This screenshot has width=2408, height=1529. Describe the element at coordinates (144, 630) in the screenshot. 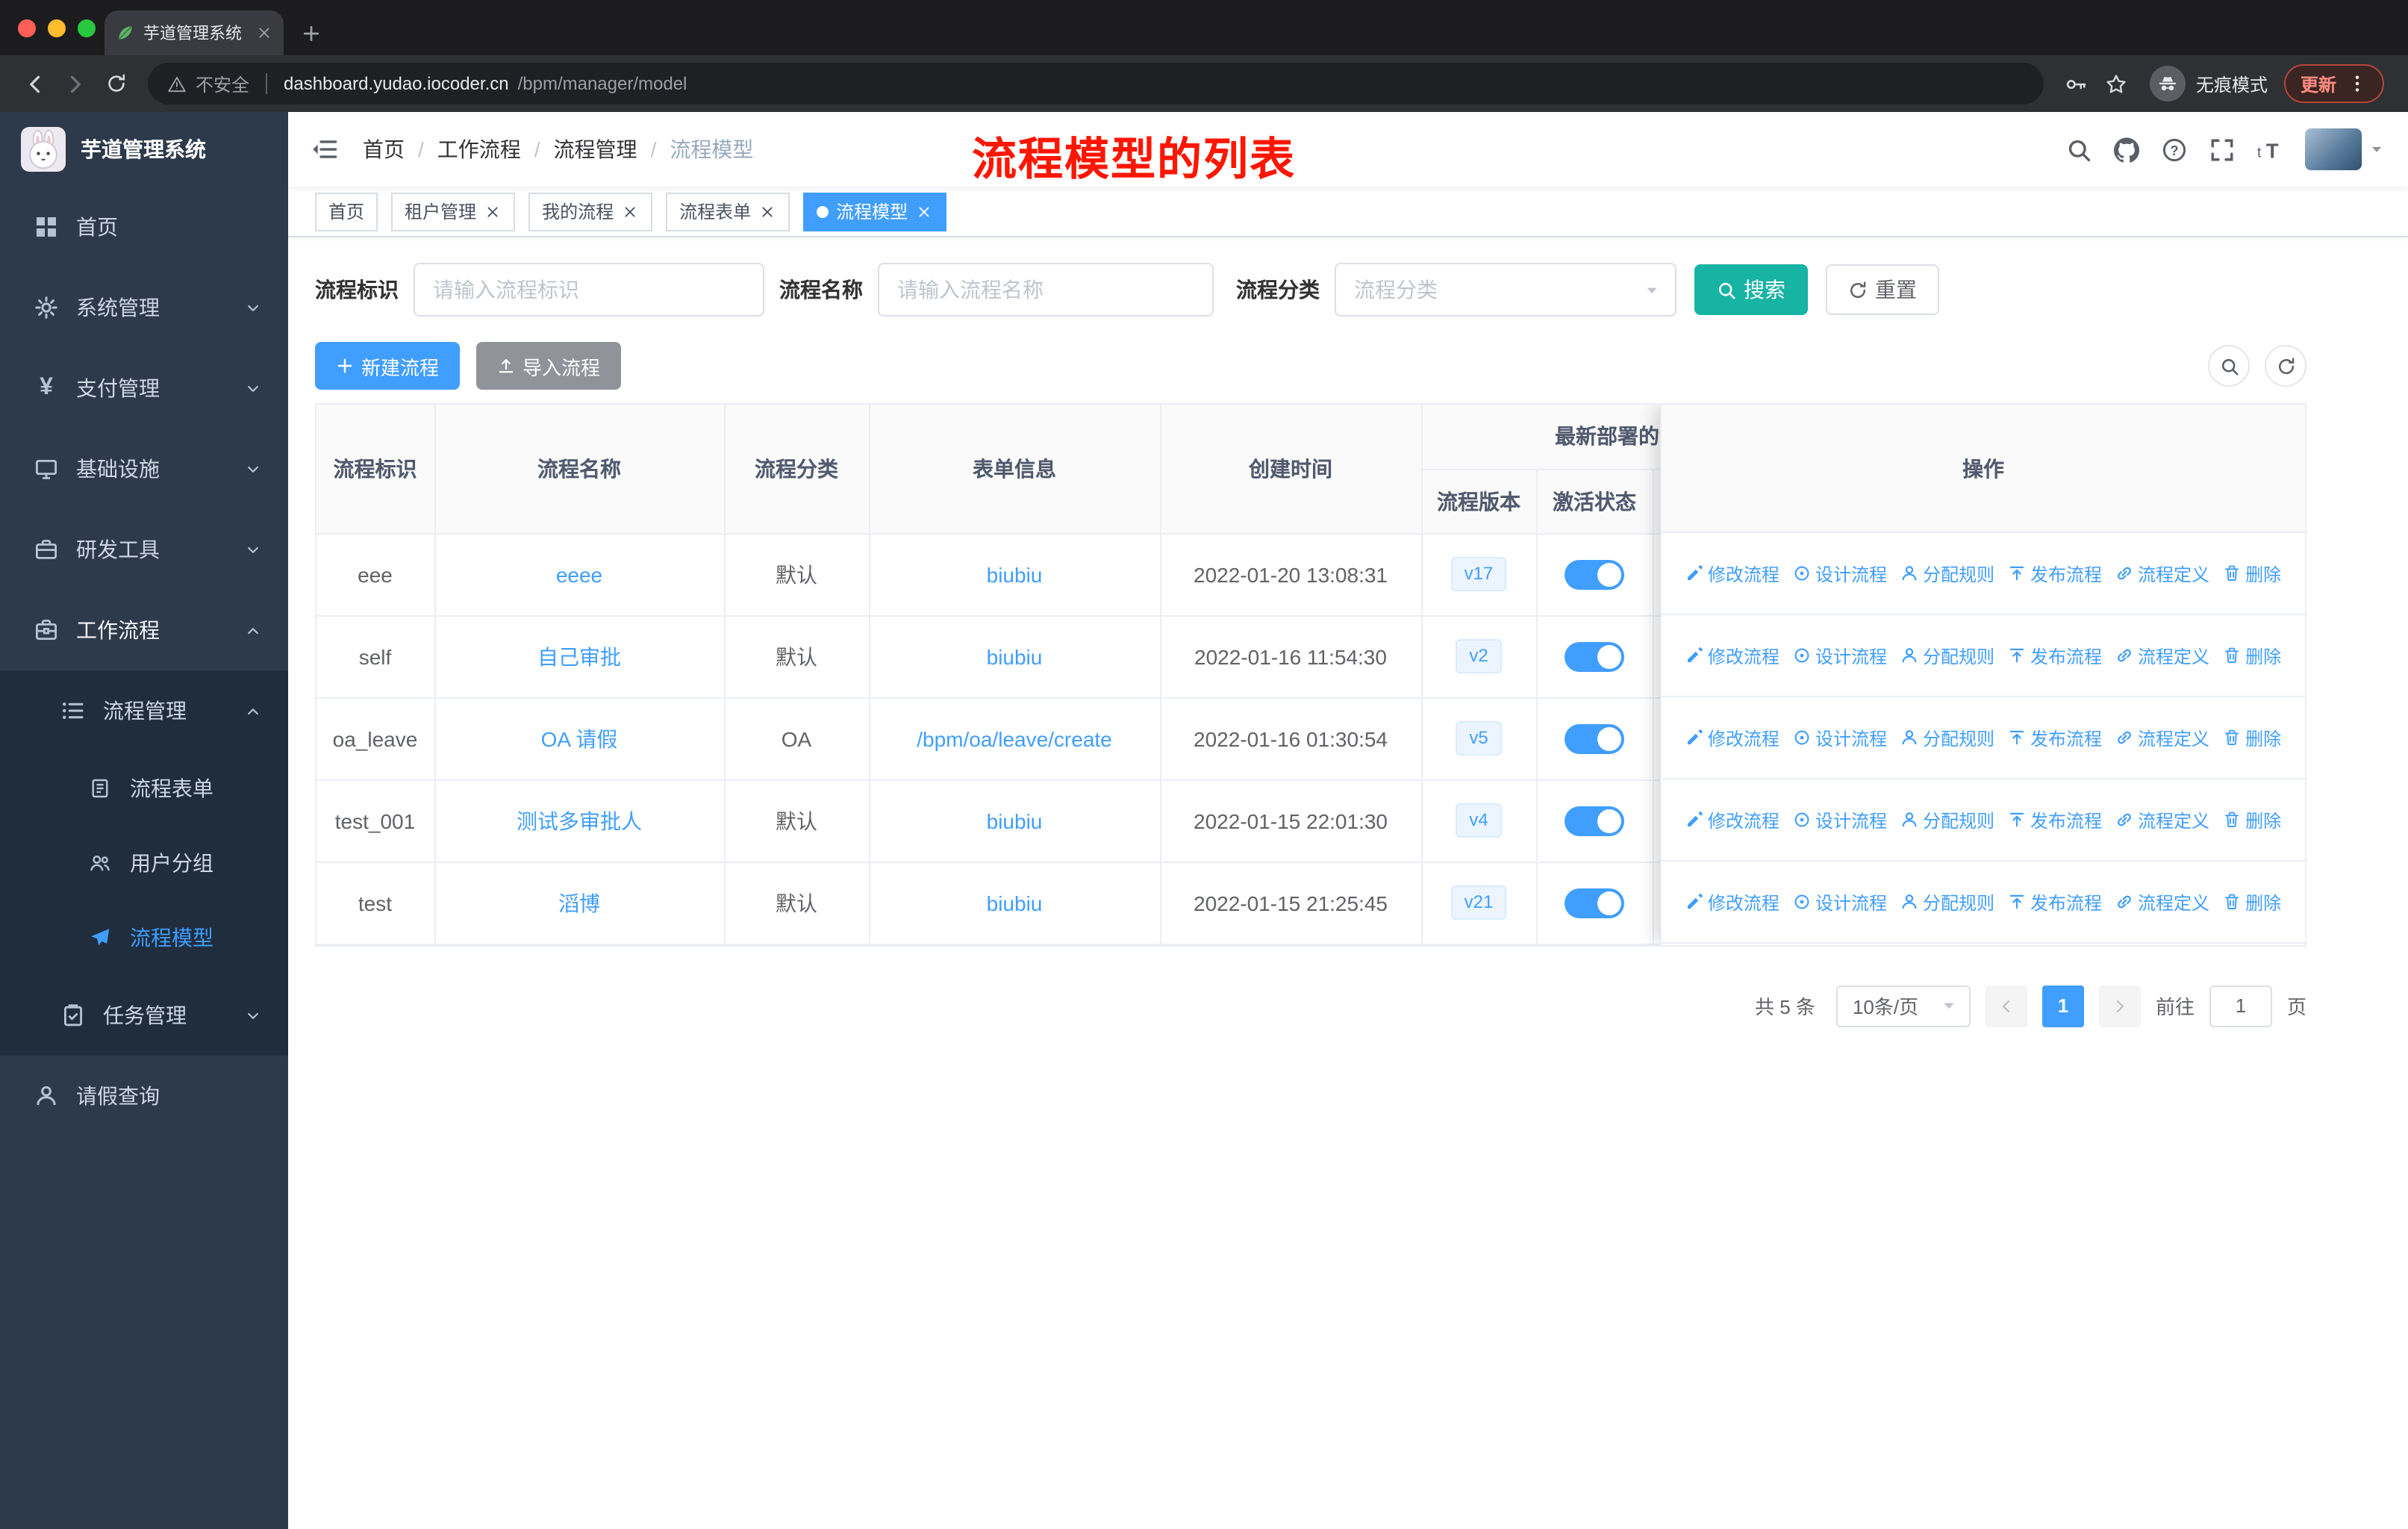

I see `sidebar-item-workflow: 工作流程` at that location.